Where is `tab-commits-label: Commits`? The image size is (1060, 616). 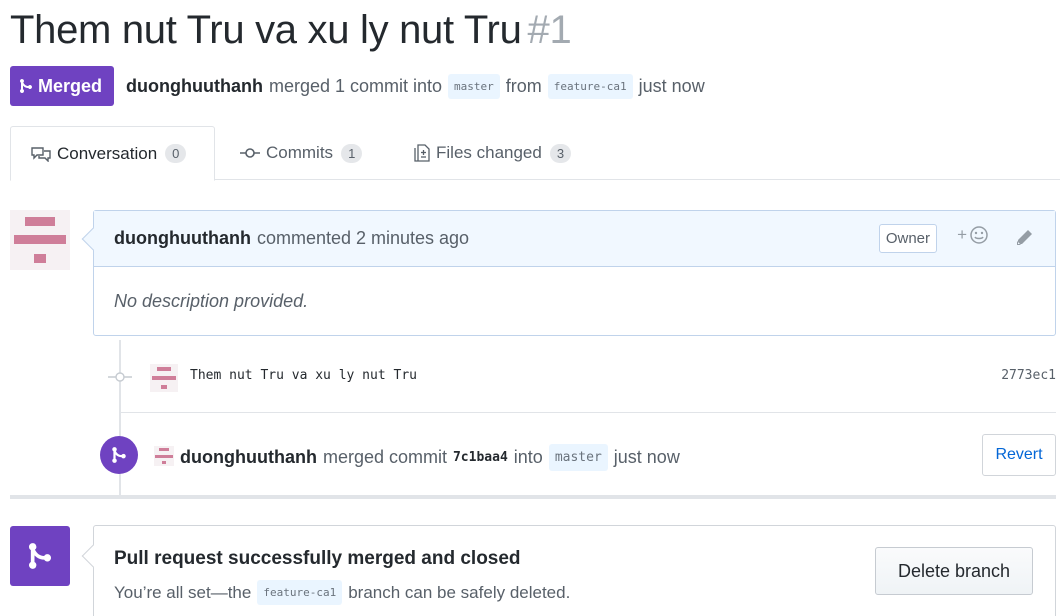 tab-commits-label: Commits is located at coordinates (300, 152).